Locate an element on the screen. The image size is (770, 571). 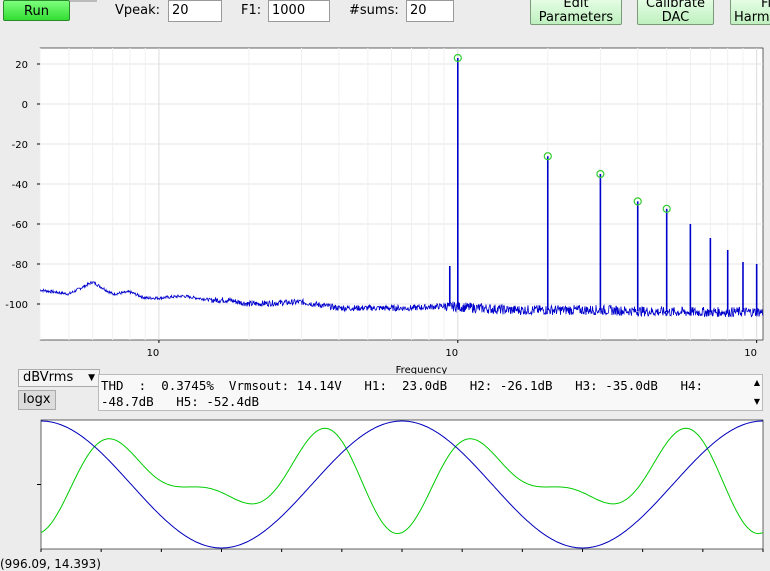
status-coords: (996.09, 14.393) is located at coordinates (50, 564).